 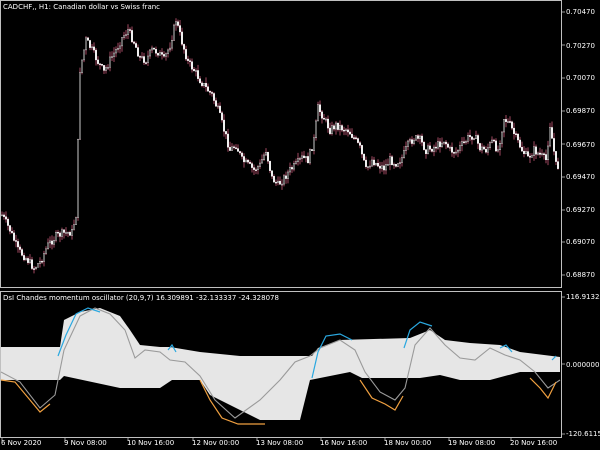 I want to click on price-tick: 0.70470, so click(x=580, y=12).